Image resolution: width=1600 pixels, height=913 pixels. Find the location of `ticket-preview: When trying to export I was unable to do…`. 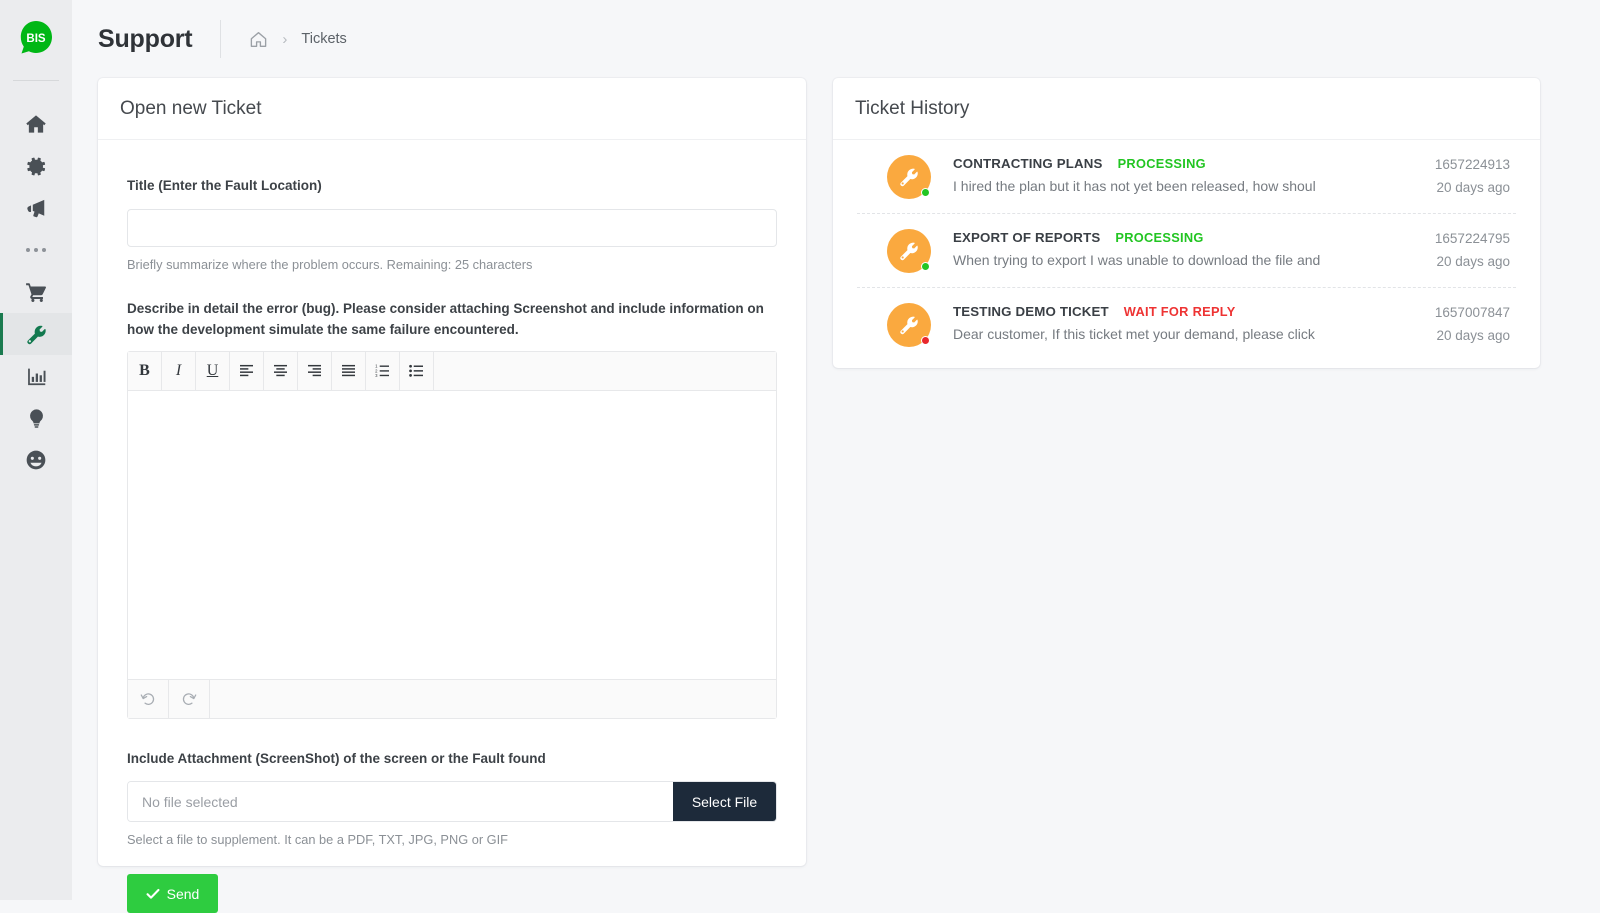

ticket-preview: When trying to export I was unable to do… is located at coordinates (1137, 260).